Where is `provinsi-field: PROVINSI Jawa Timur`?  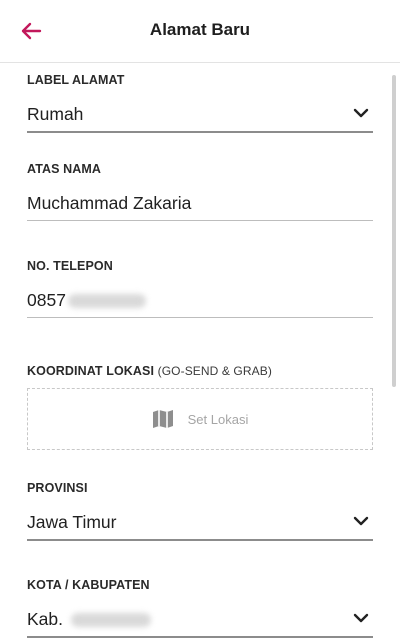
provinsi-field: PROVINSI Jawa Timur is located at coordinates (200, 511).